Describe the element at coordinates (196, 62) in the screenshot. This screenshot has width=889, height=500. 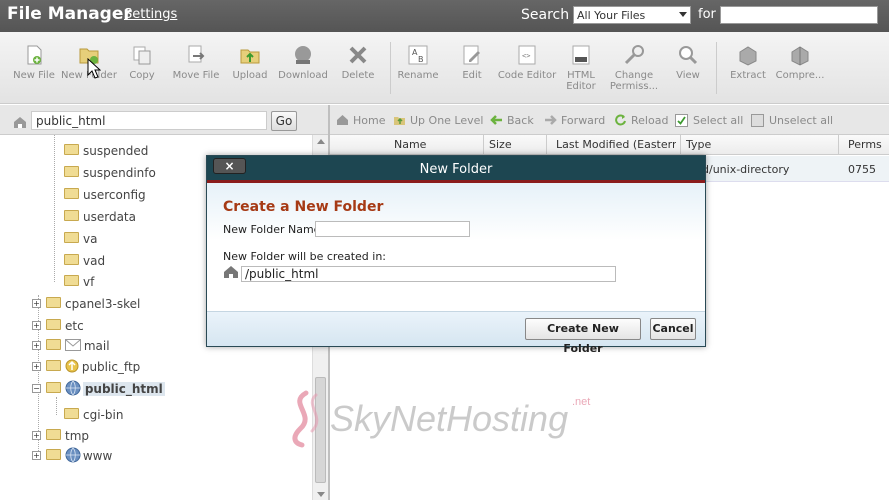
I see `move-file-button: Move File` at that location.